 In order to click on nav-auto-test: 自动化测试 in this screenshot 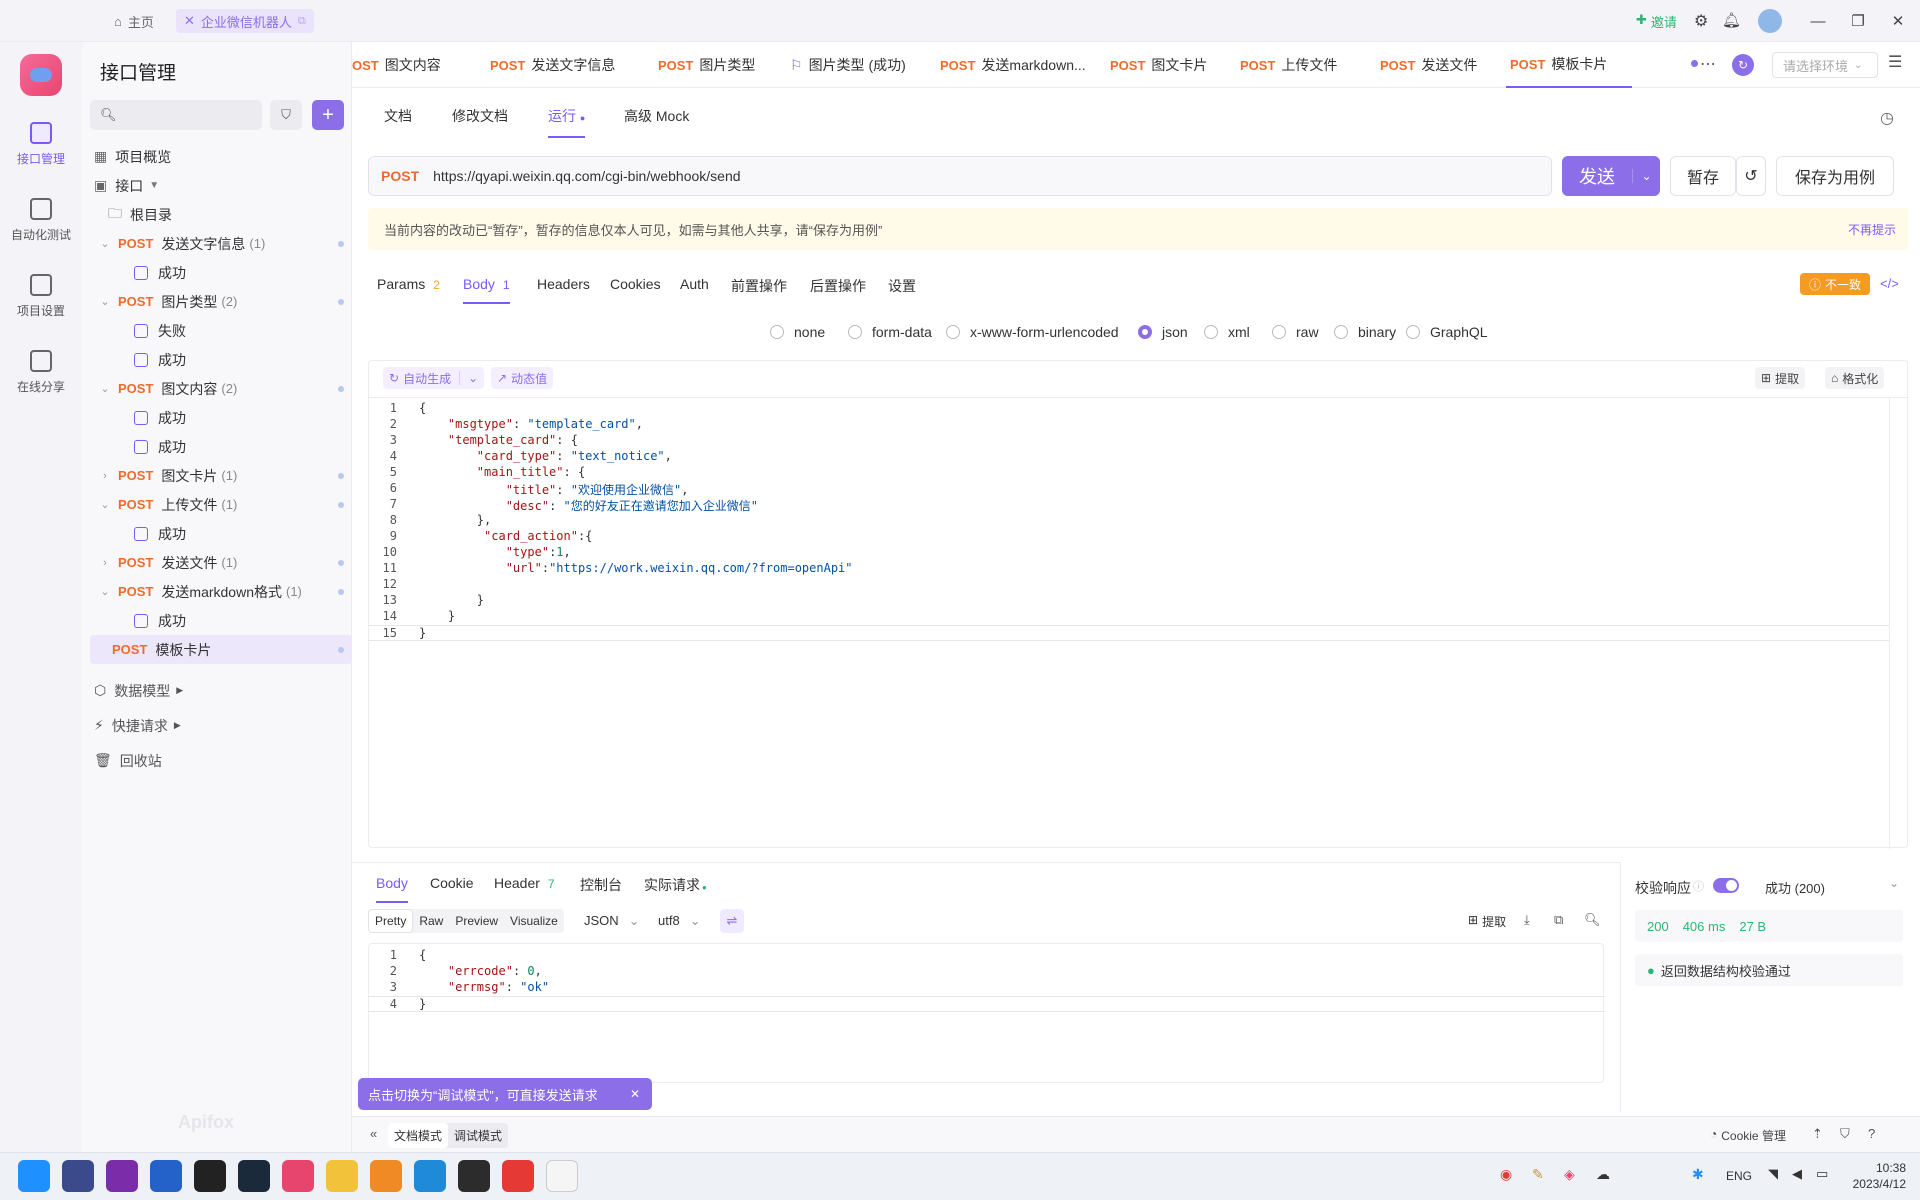, I will do `click(41, 220)`.